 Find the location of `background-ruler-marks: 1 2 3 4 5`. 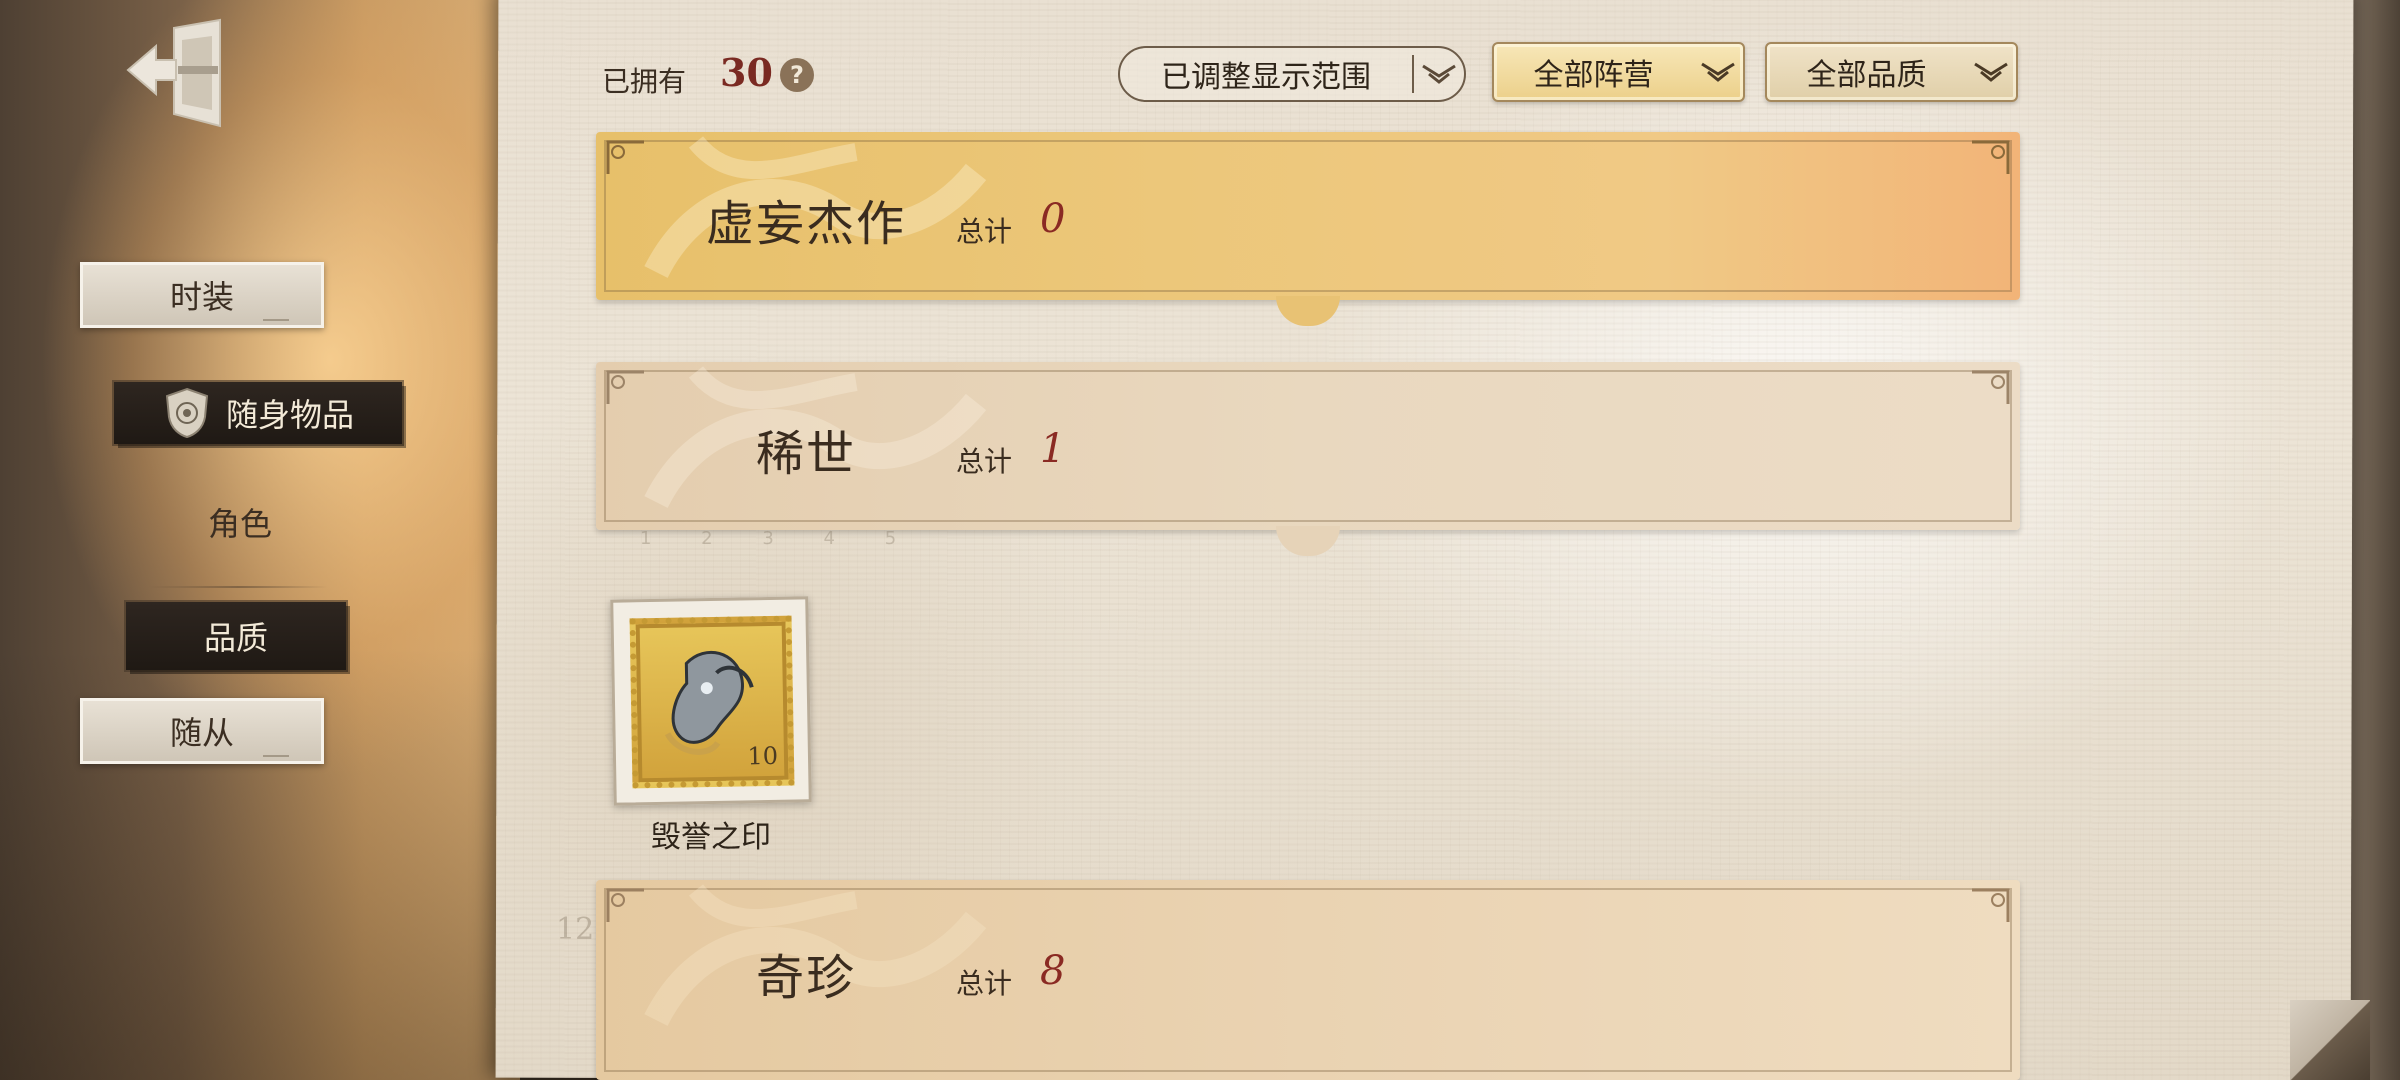

background-ruler-marks: 1 2 3 4 5 is located at coordinates (779, 538).